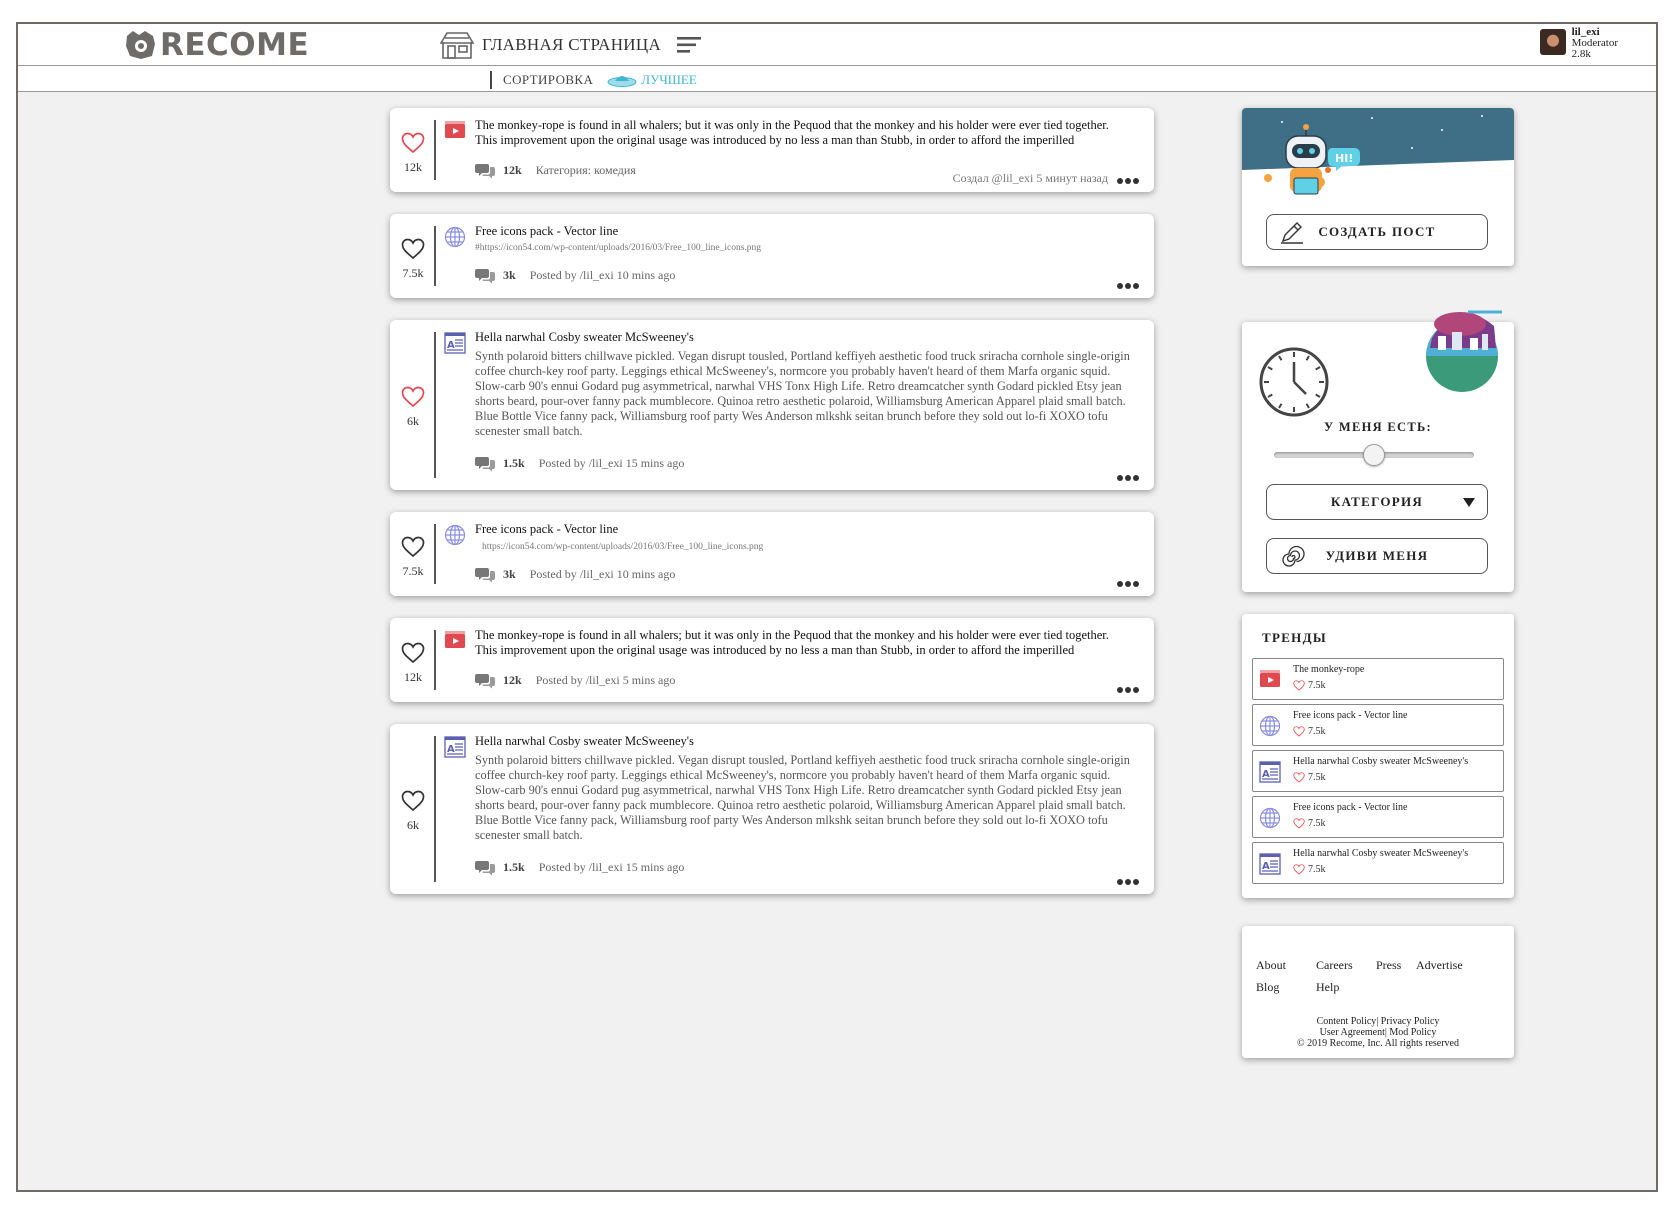  Describe the element at coordinates (457, 45) in the screenshot. I see `house-icon` at that location.